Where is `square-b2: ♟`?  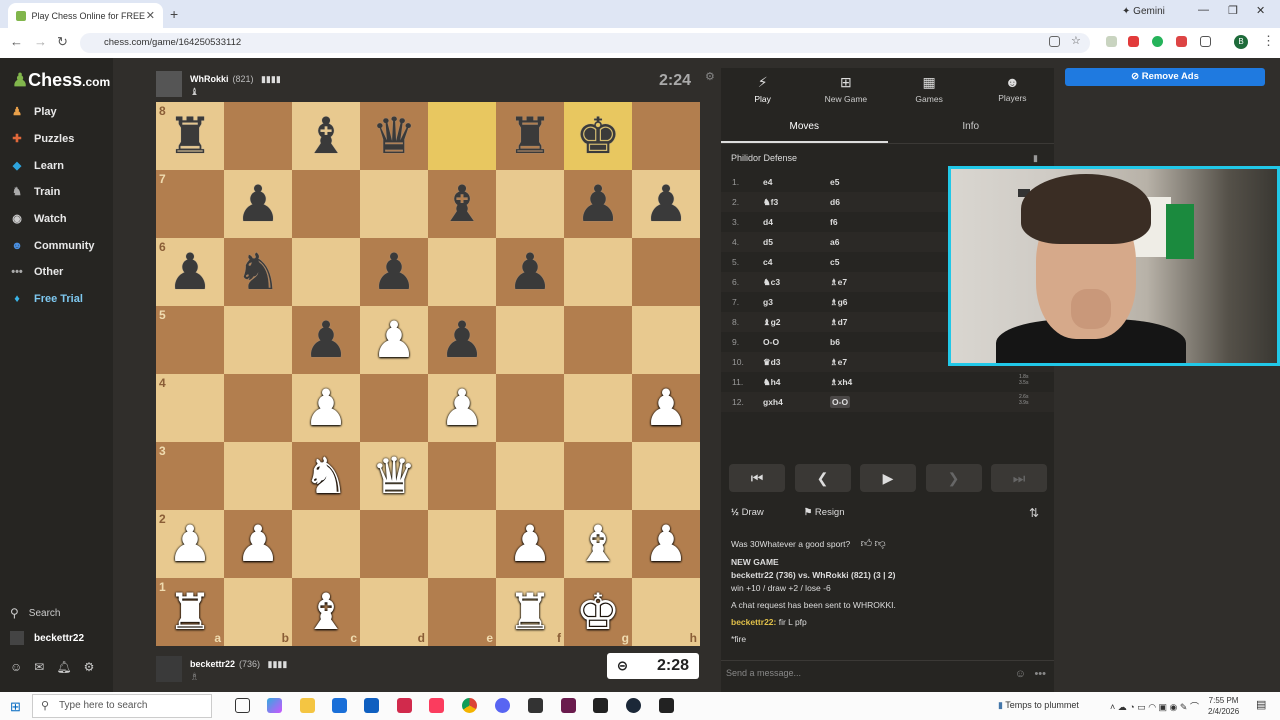 square-b2: ♟ is located at coordinates (258, 544).